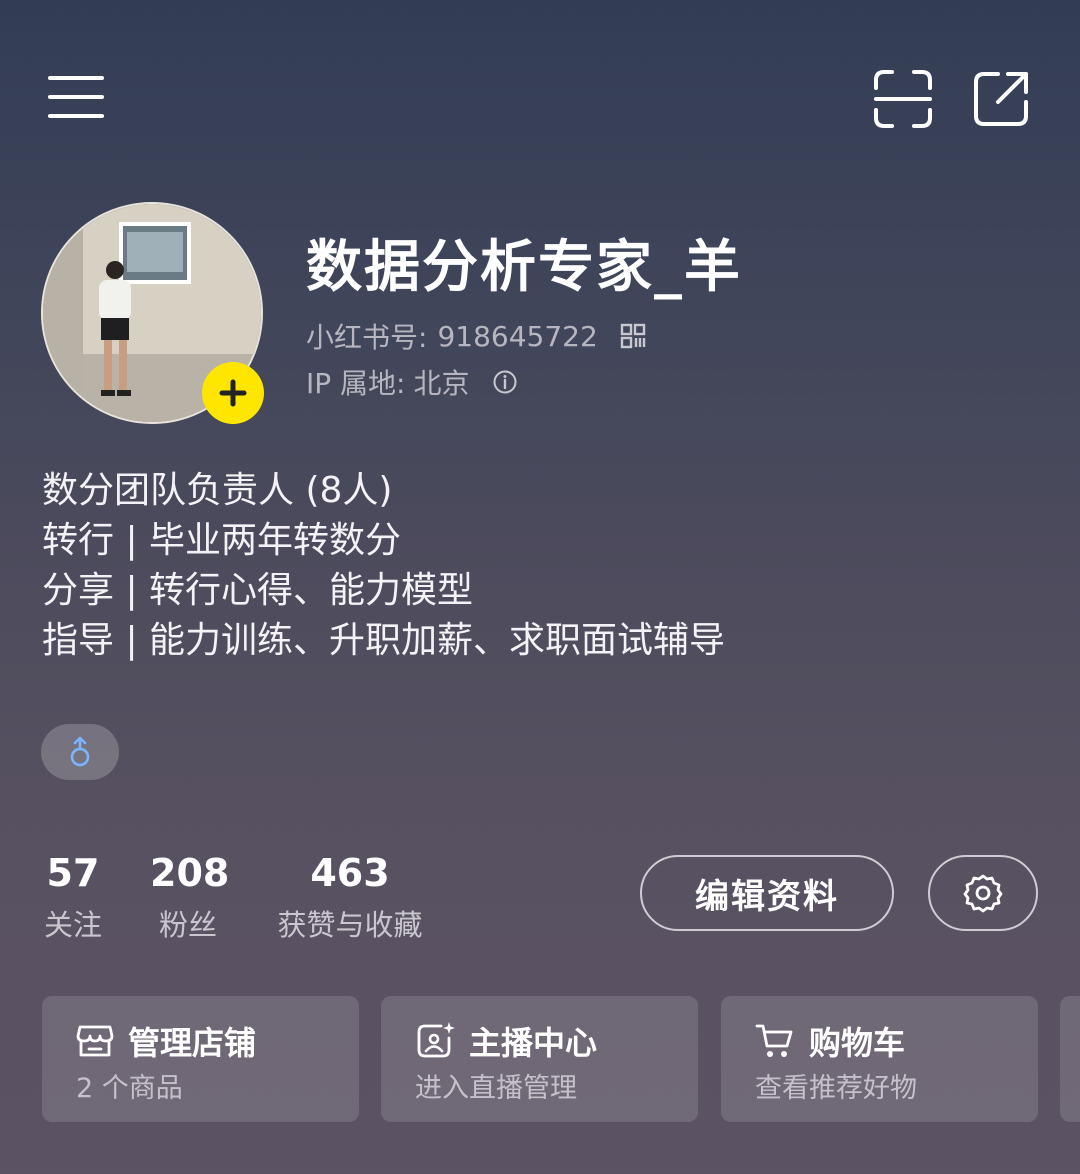 This screenshot has height=1174, width=1080. I want to click on plus-icon, so click(233, 393).